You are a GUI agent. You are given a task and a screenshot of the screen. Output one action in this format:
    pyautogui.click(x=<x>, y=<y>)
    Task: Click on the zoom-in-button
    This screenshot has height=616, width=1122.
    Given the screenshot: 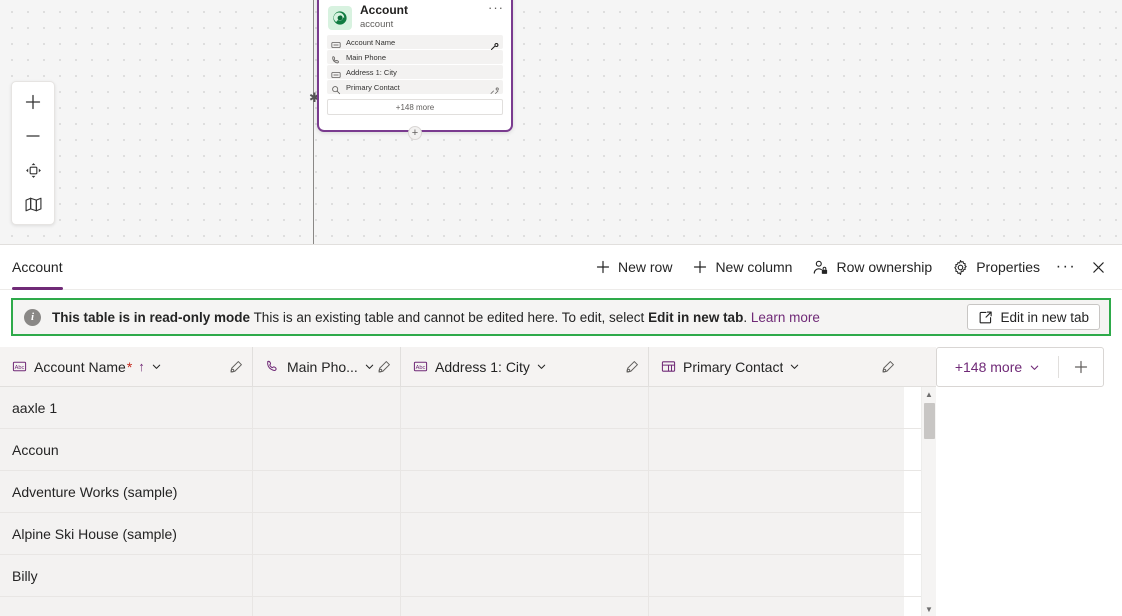 What is the action you would take?
    pyautogui.click(x=33, y=102)
    